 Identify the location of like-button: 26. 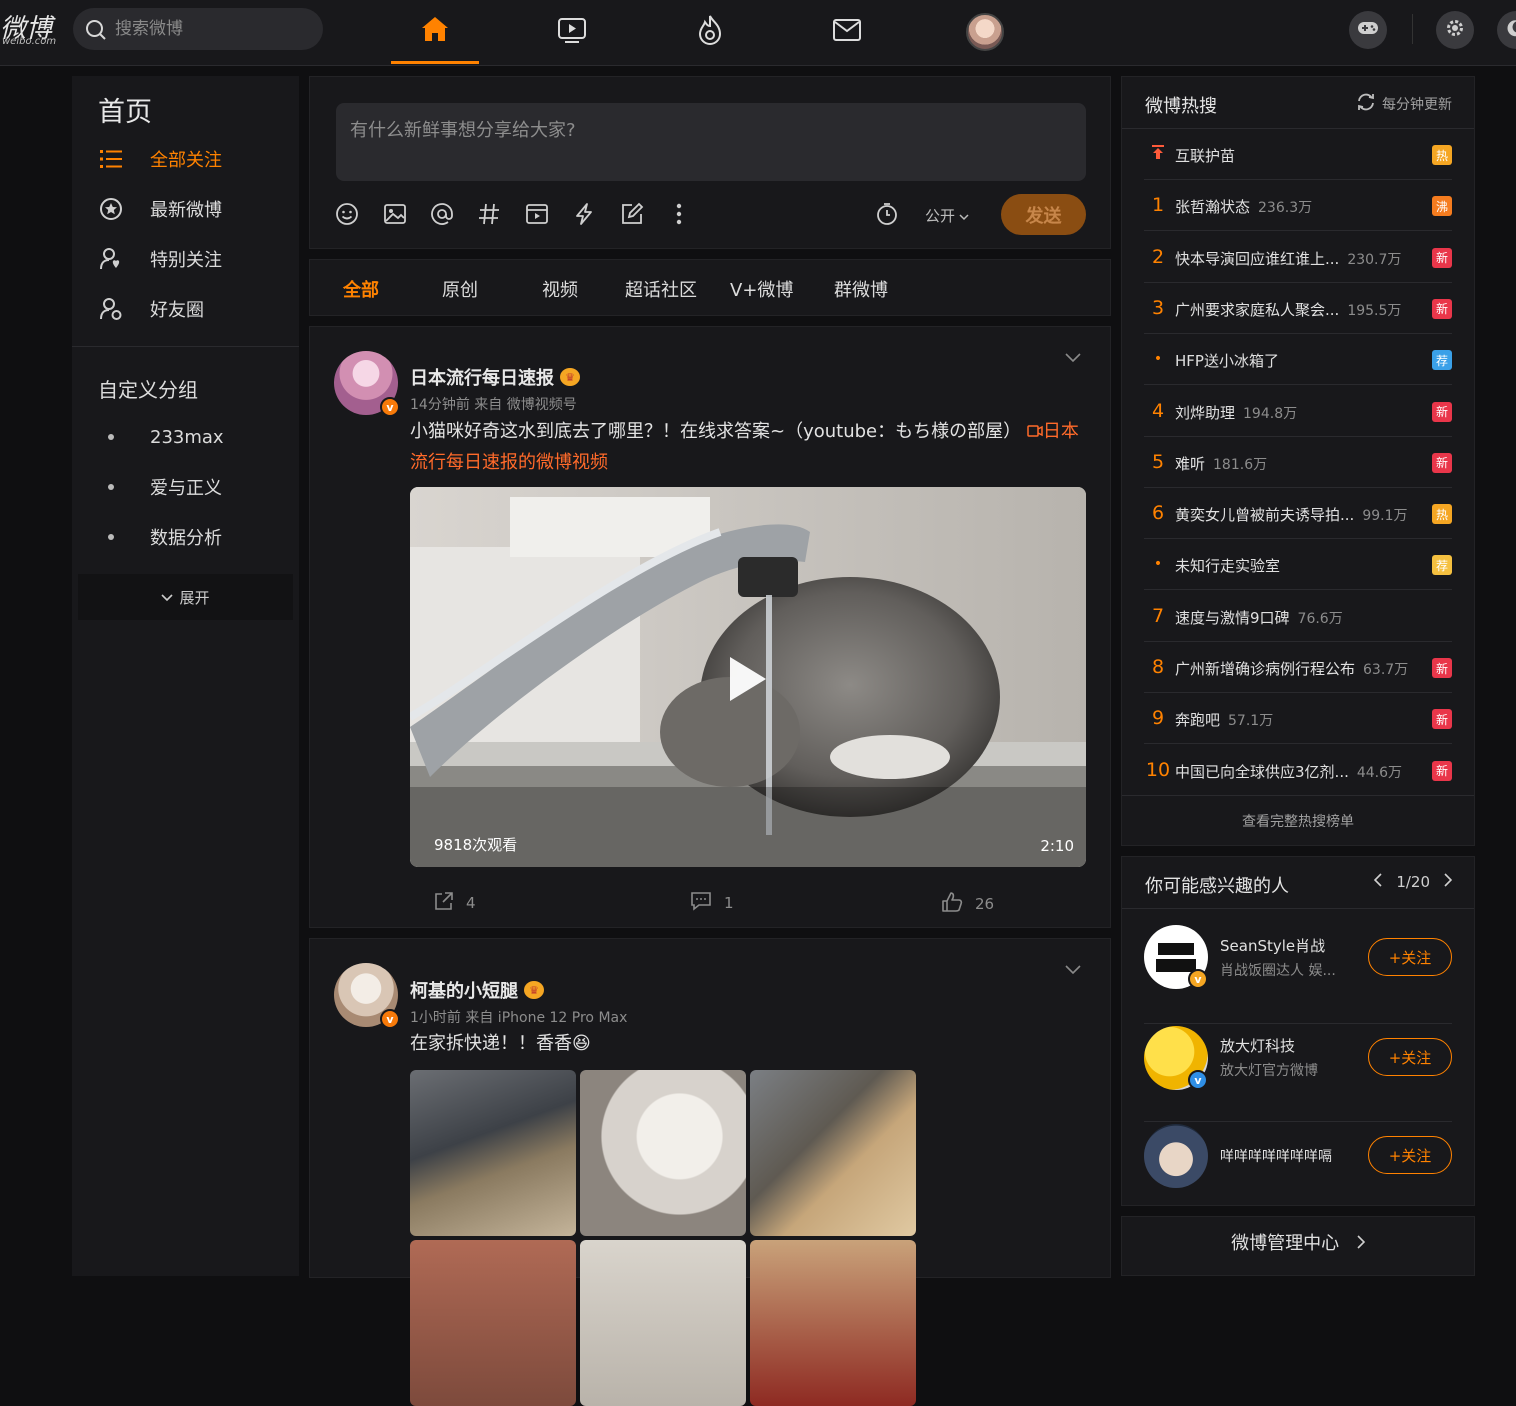
(967, 904).